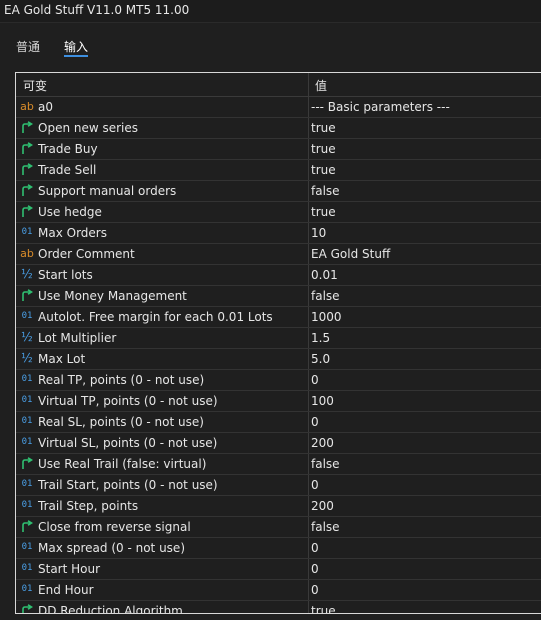 This screenshot has width=541, height=620. I want to click on variable-value: --- Basic parameters ---, so click(380, 107).